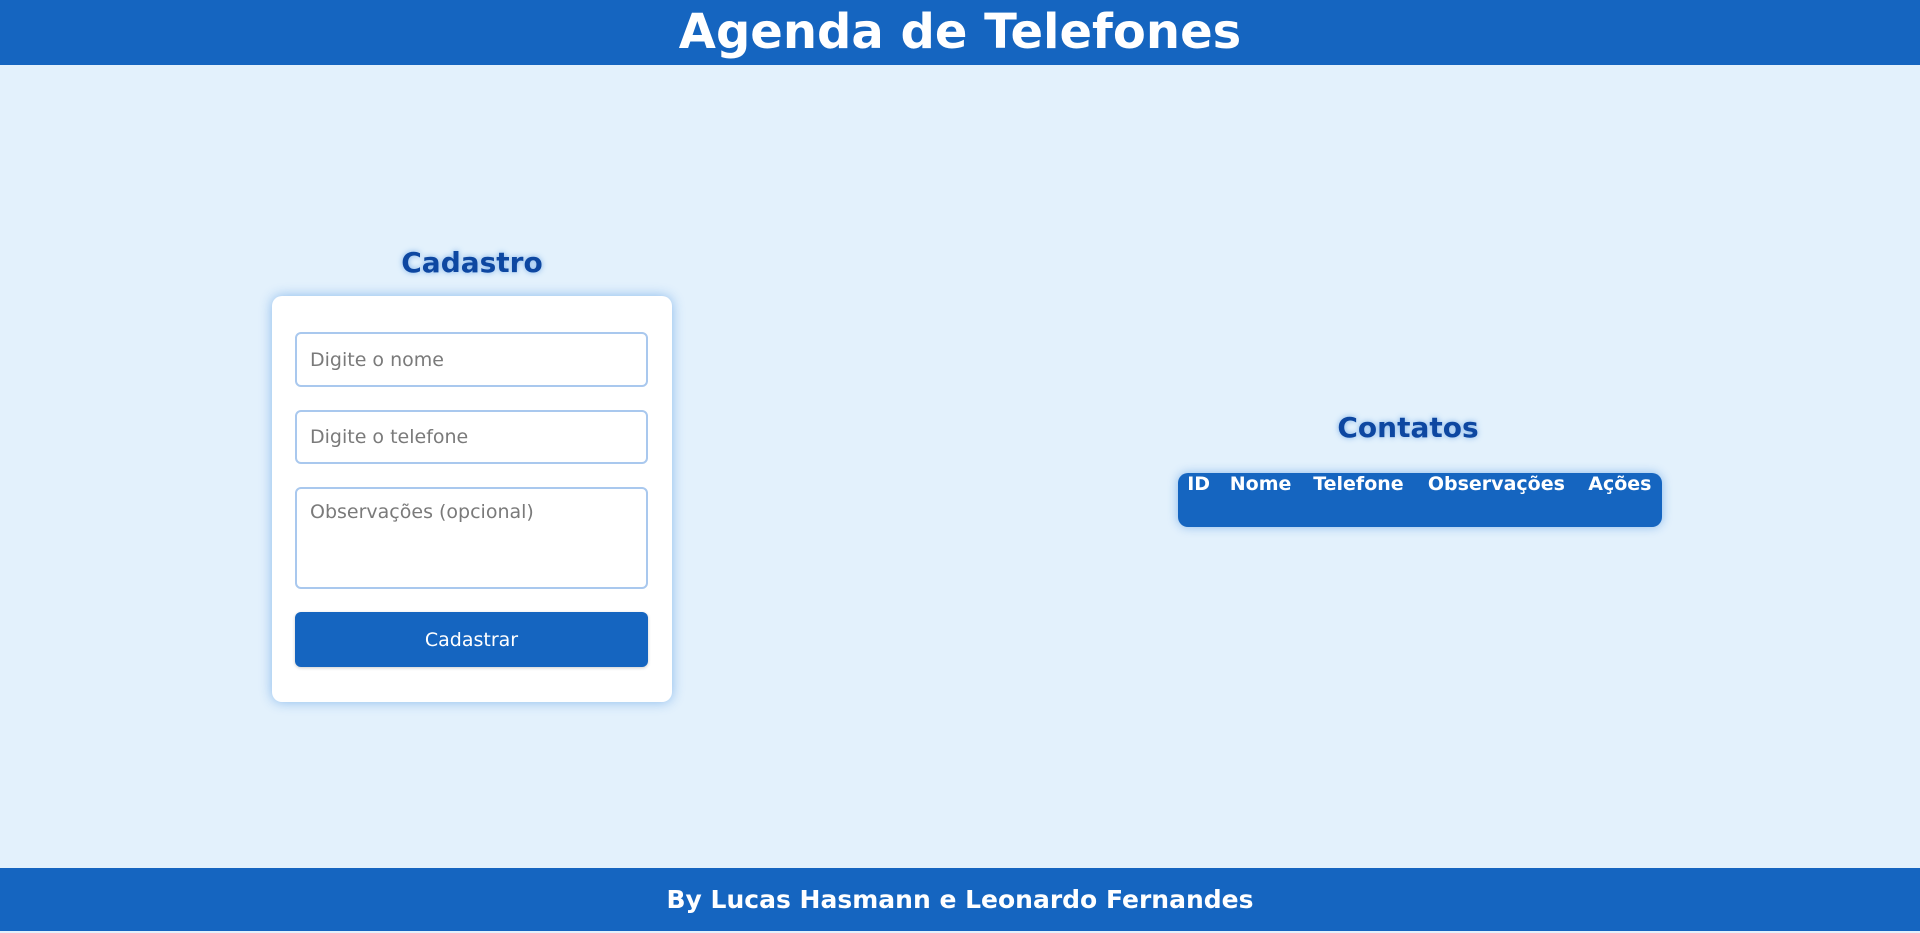 This screenshot has width=1920, height=933. I want to click on nome-input, so click(471, 359).